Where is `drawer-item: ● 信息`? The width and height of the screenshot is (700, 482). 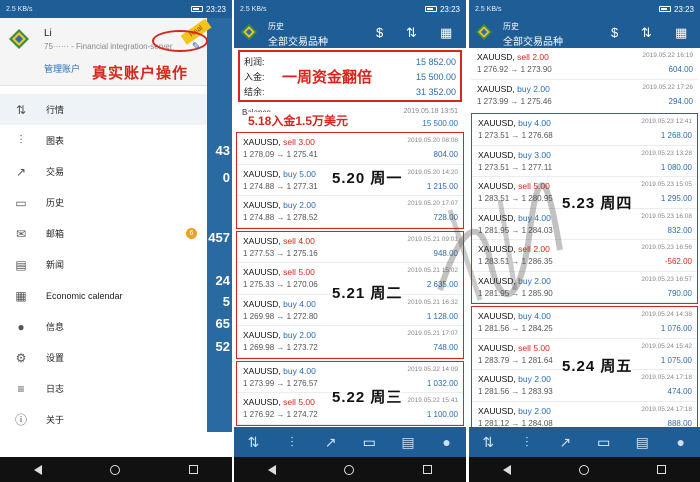
drawer-item: ● 信息 is located at coordinates (103, 326).